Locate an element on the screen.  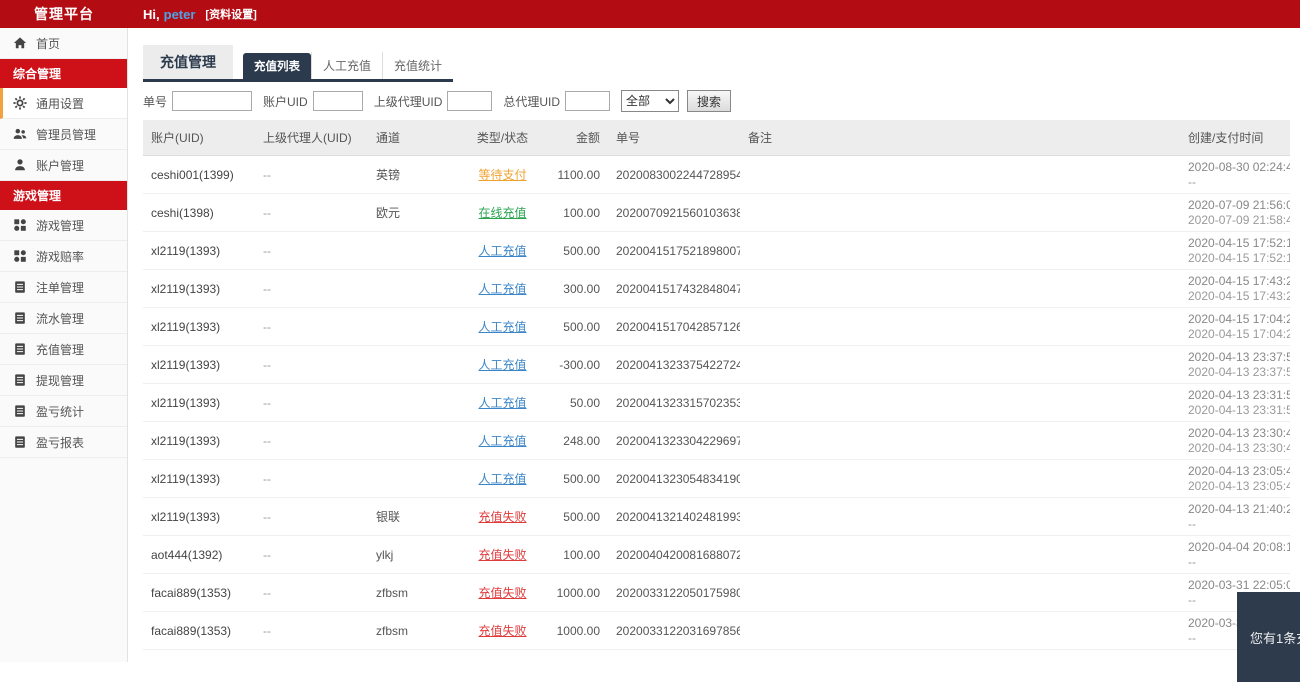
sidebar-item-label: 流水管理 is located at coordinates (60, 318).